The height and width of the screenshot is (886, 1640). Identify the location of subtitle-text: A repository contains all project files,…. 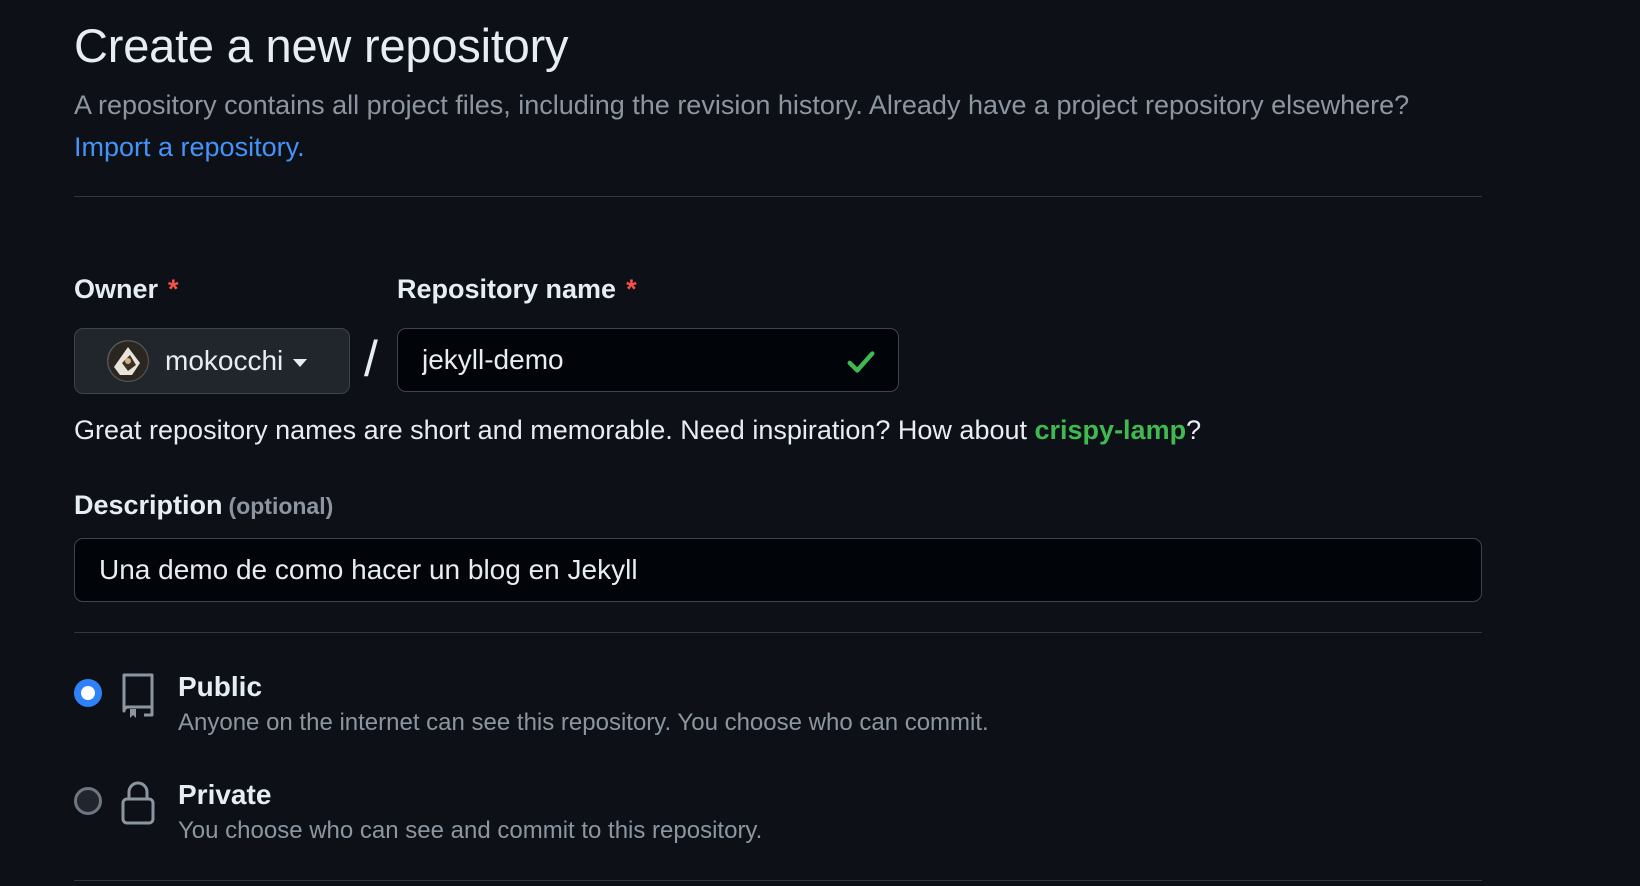
(742, 105).